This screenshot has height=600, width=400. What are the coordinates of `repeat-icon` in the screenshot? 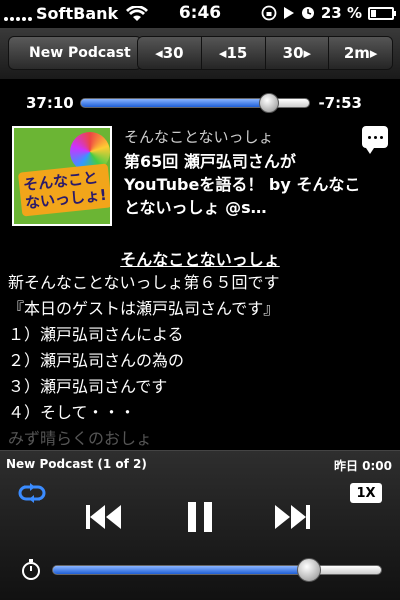 It's located at (32, 493).